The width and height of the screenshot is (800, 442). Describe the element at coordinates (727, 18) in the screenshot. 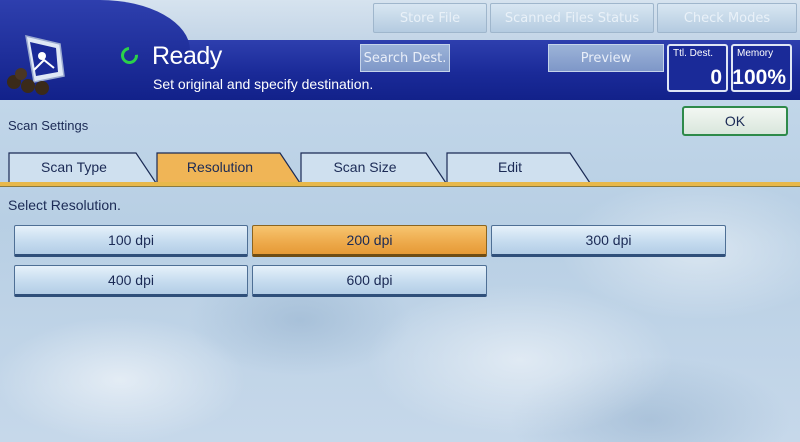

I see `check-modes-button: Check Modes` at that location.